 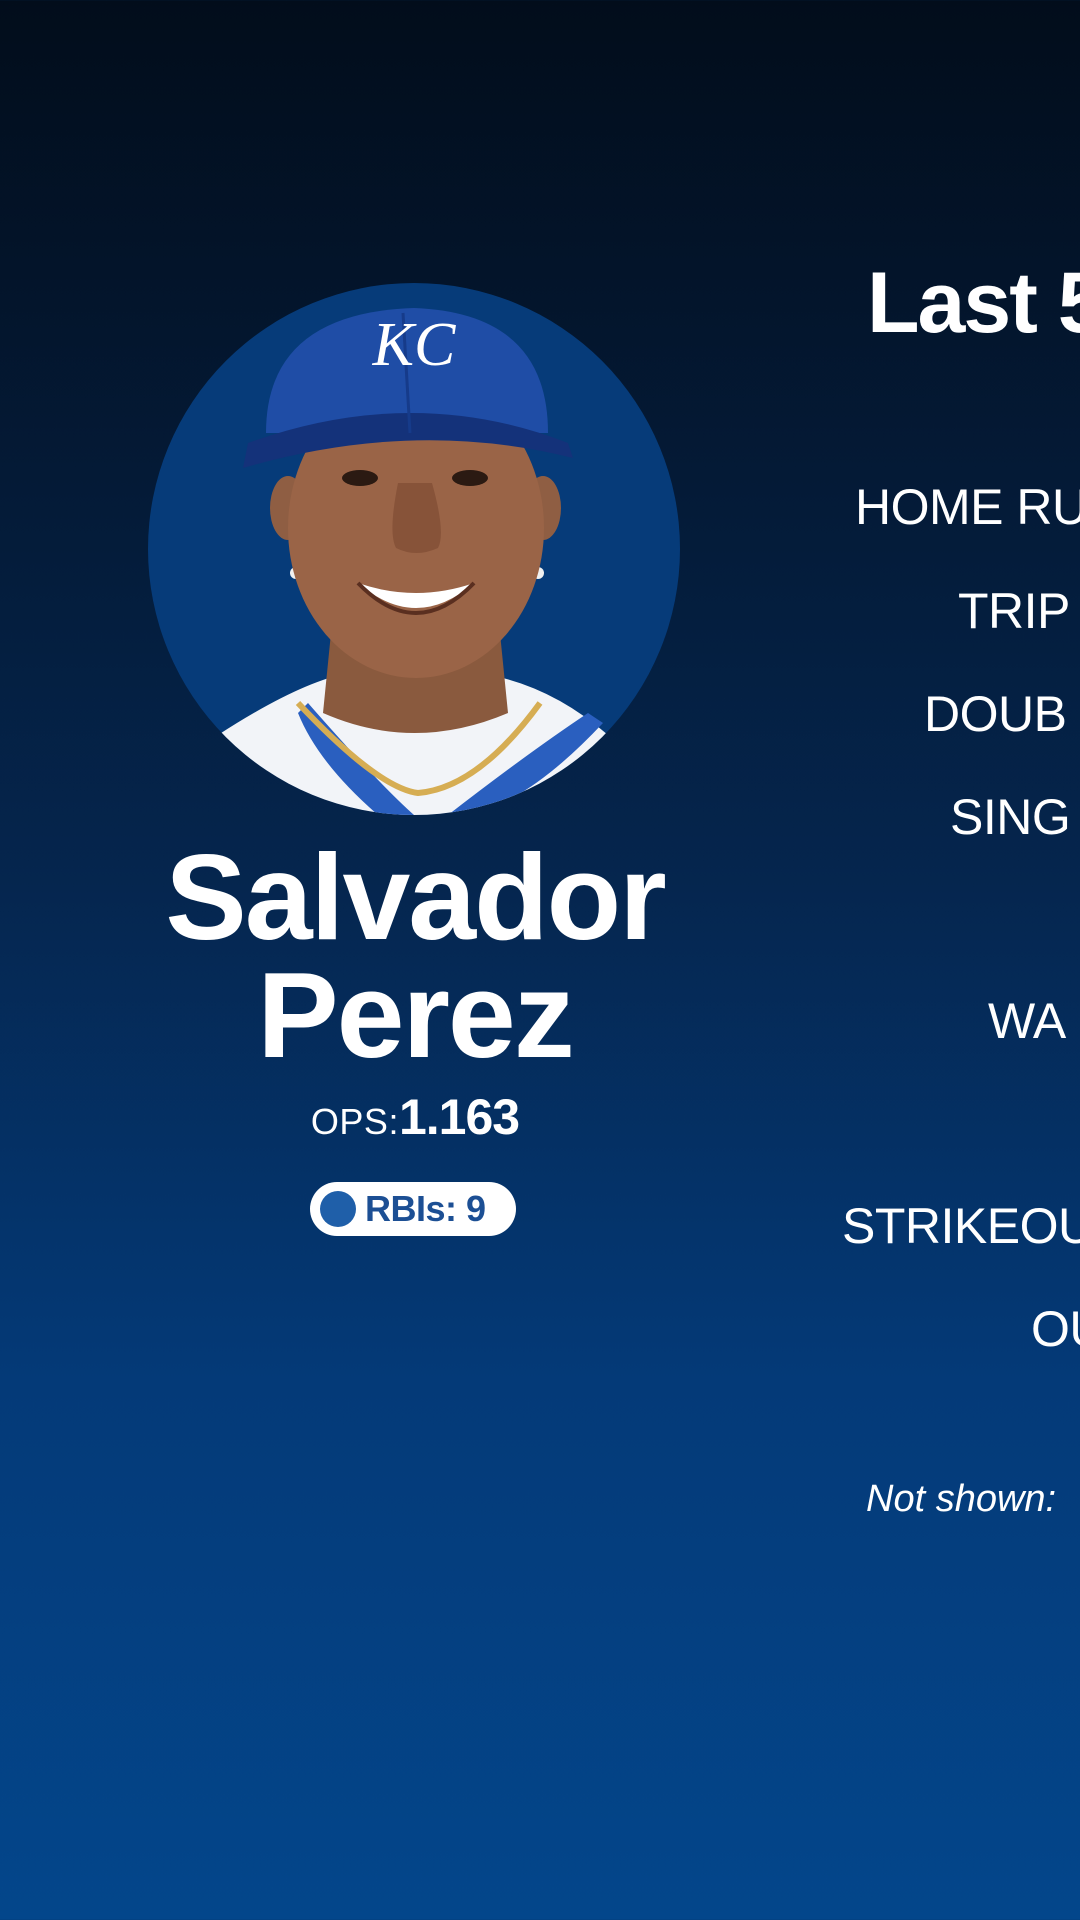 What do you see at coordinates (1014, 611) in the screenshot?
I see `stat-label-triples: TRIP` at bounding box center [1014, 611].